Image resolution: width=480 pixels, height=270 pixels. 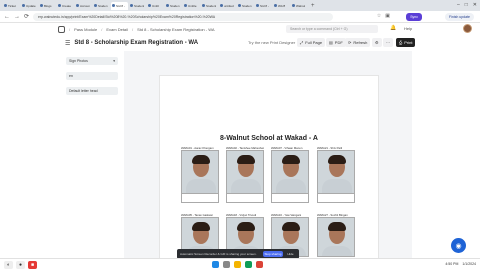 I want to click on student-photo, so click(x=200, y=172).